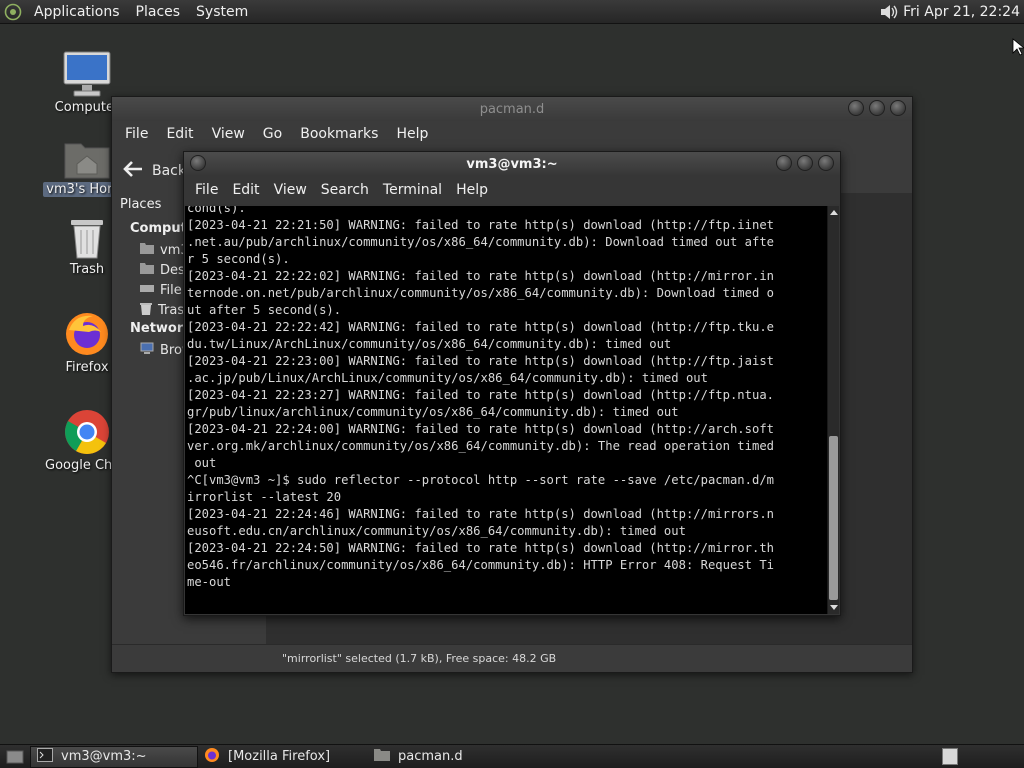 This screenshot has height=768, width=1024. I want to click on distro-logo-icon, so click(13, 12).